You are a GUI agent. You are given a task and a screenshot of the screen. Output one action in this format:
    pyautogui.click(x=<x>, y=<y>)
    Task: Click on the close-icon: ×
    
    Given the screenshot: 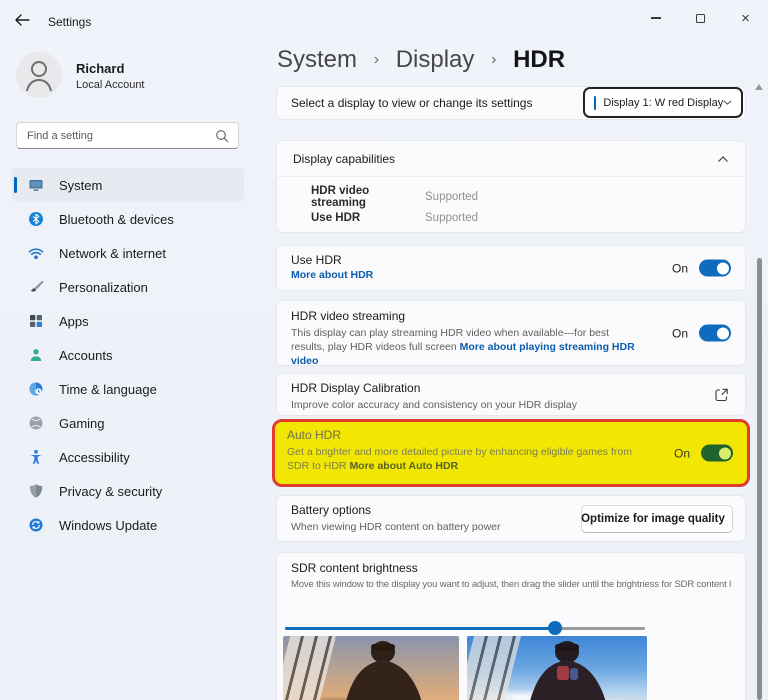 What is the action you would take?
    pyautogui.click(x=745, y=18)
    